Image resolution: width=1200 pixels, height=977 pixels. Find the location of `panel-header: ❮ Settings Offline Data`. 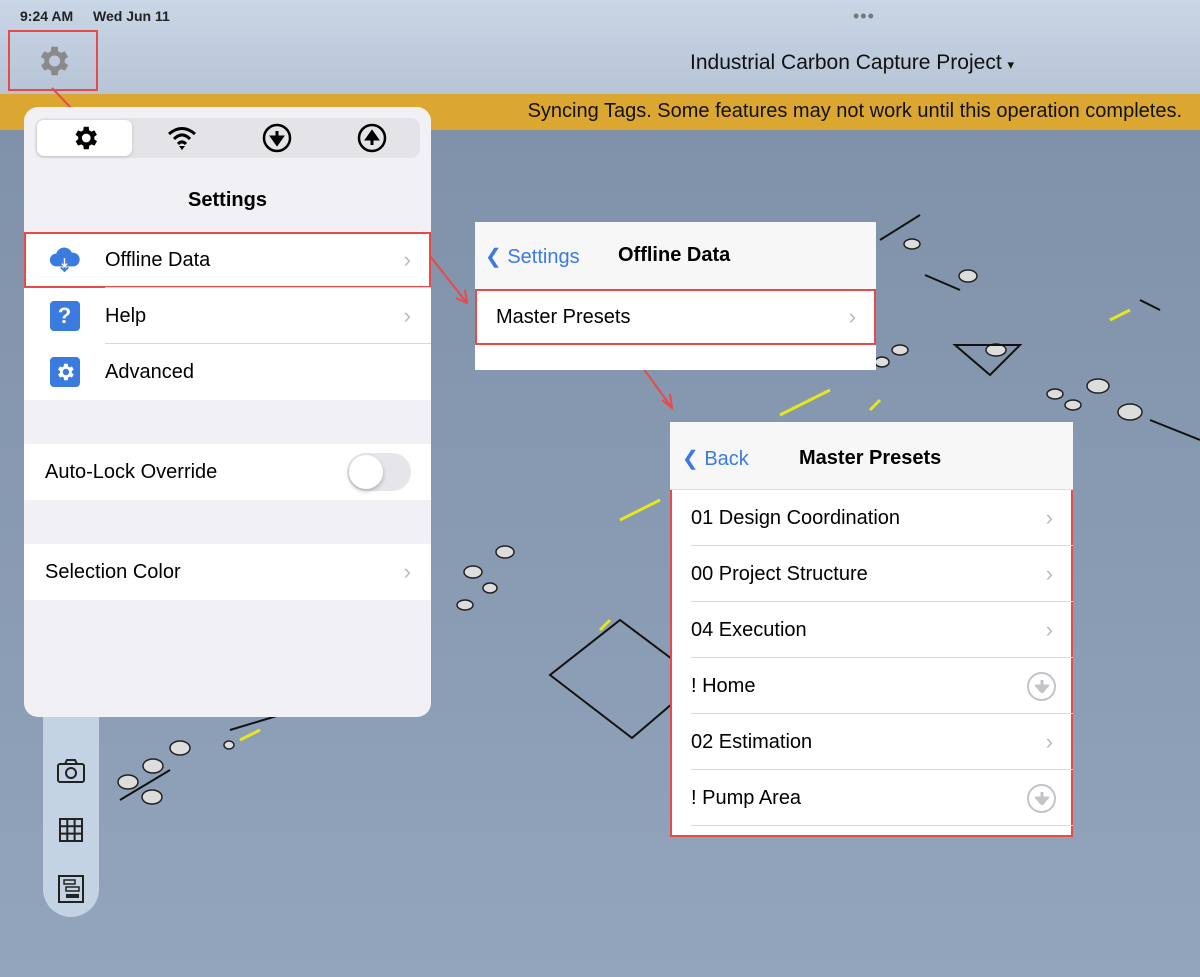

panel-header: ❮ Settings Offline Data is located at coordinates (675, 256).